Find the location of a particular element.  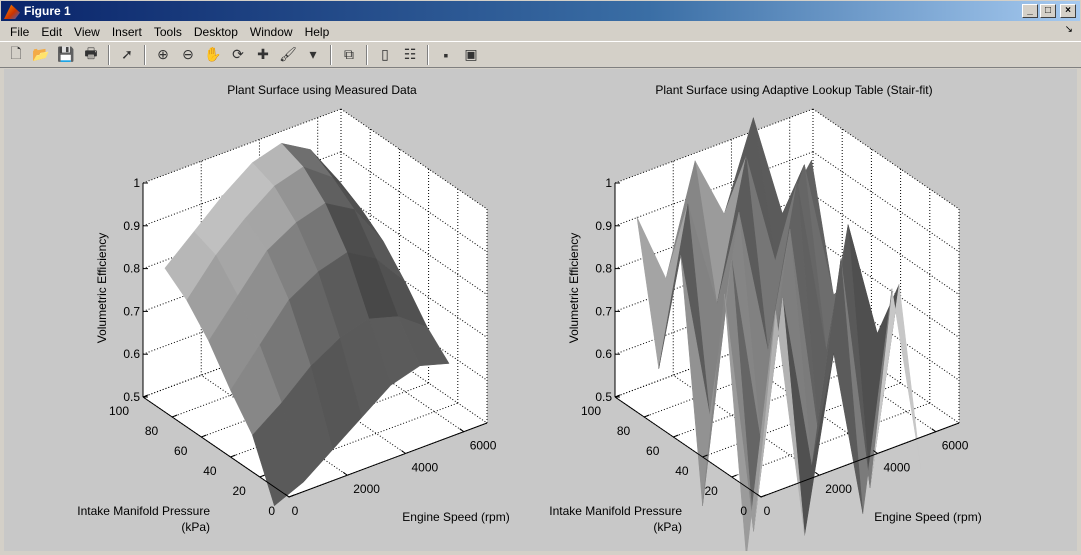

dock-arrow-icon: ↘ is located at coordinates (1069, 29).